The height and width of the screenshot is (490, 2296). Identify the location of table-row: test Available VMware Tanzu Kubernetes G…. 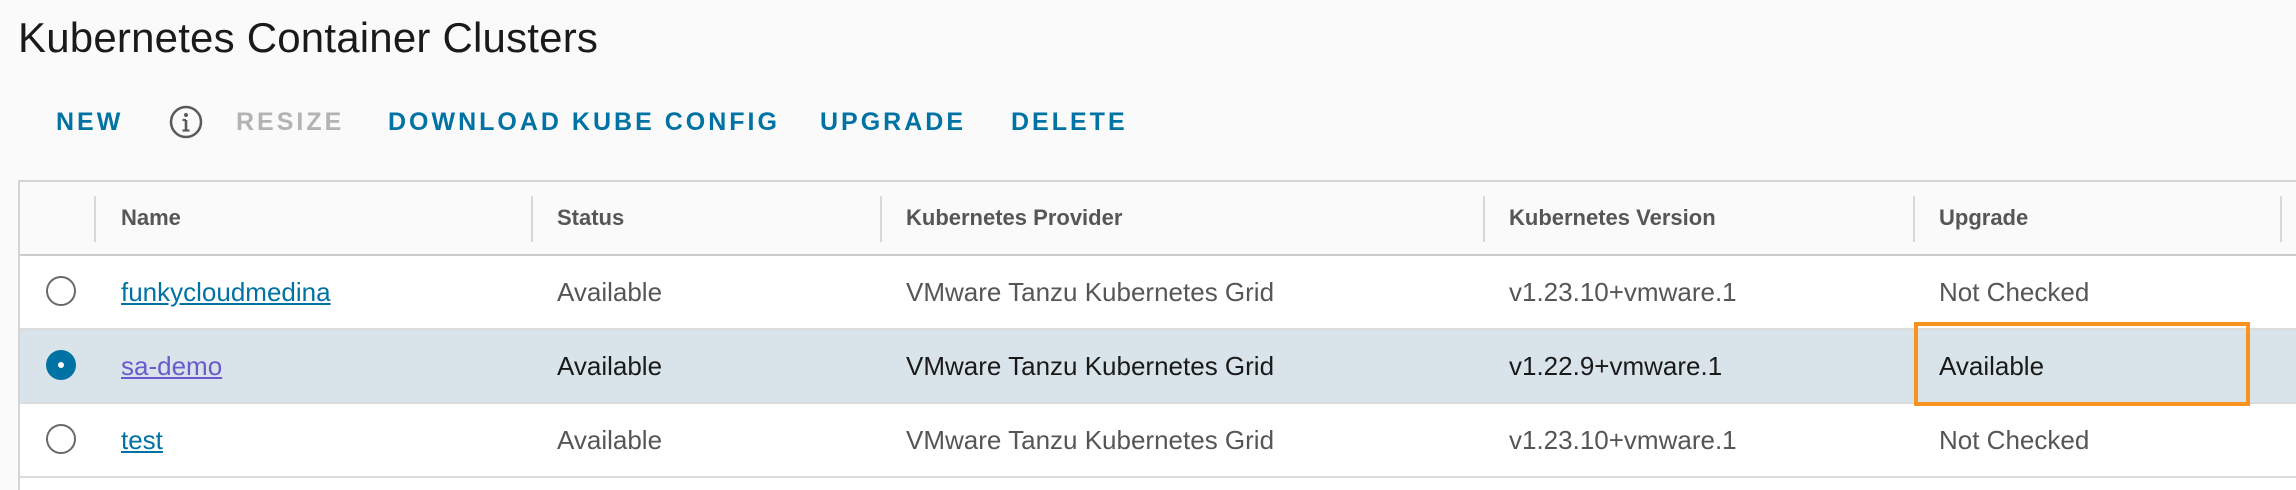
(1158, 441).